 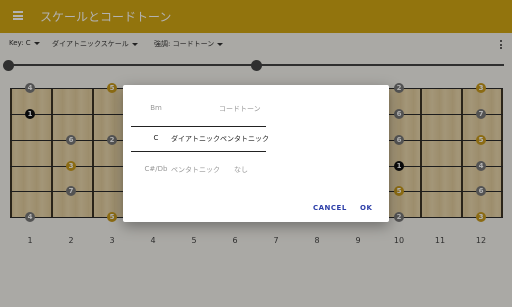 What do you see at coordinates (240, 109) in the screenshot?
I see `scale-option: コードトーン` at bounding box center [240, 109].